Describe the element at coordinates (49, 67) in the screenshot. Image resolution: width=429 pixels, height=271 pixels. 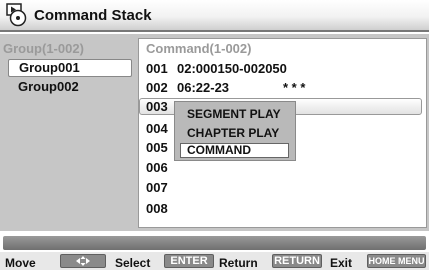
I see `group-item-label: Group001` at that location.